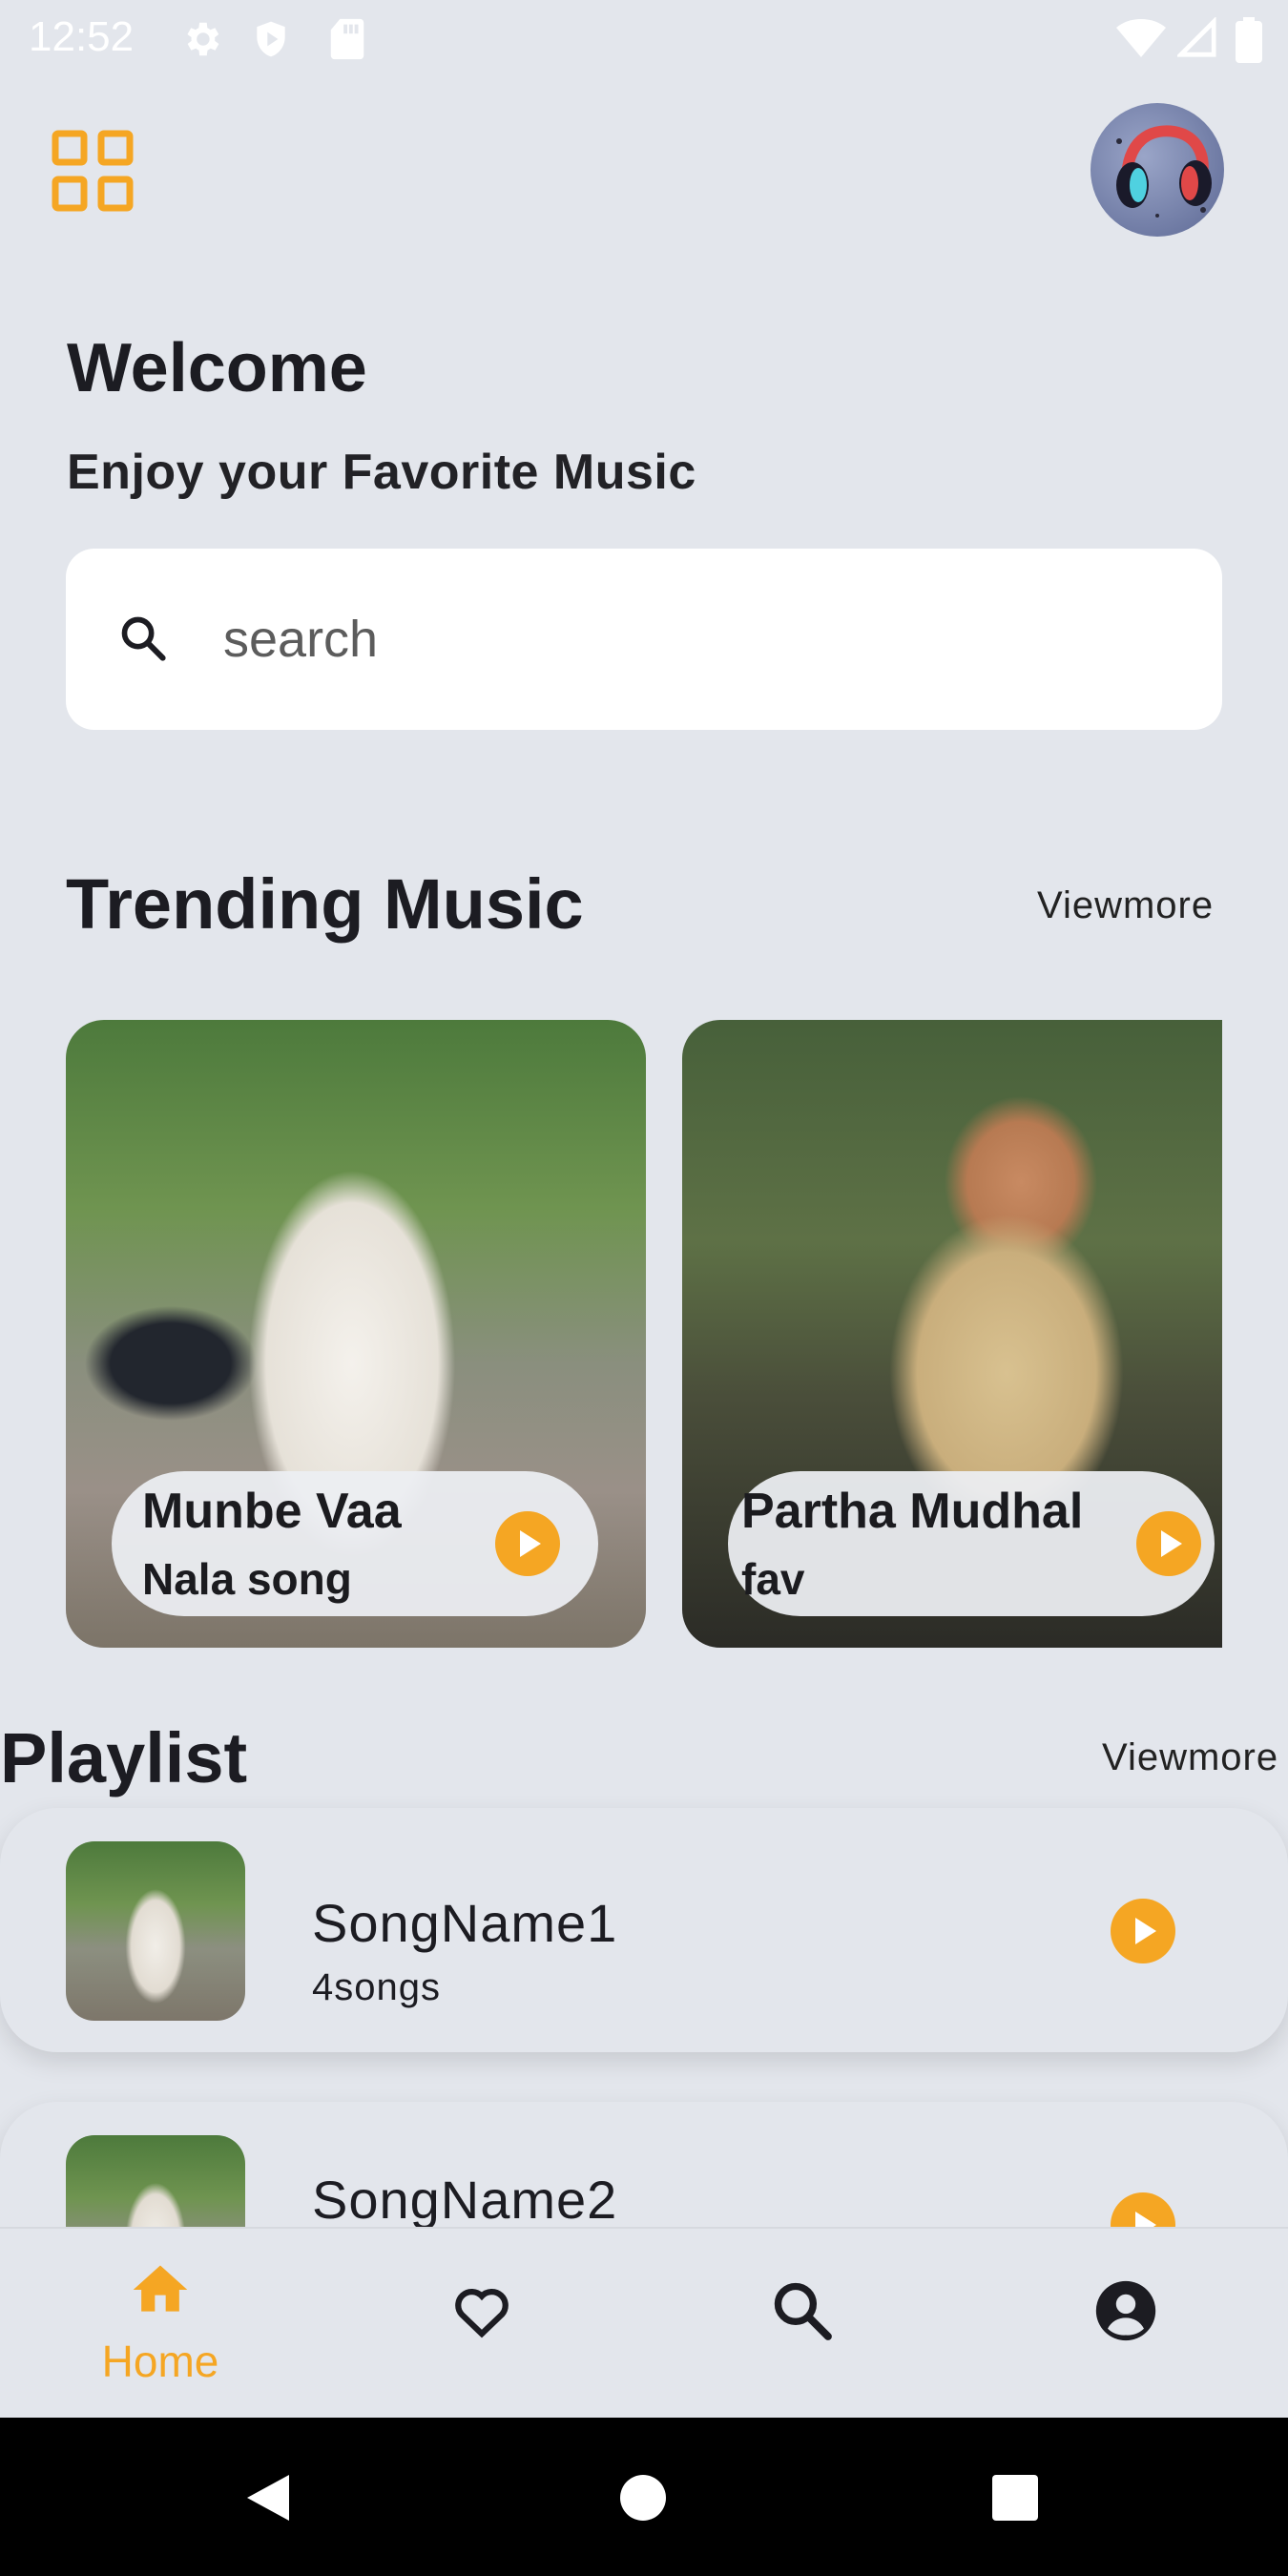  Describe the element at coordinates (644, 2322) in the screenshot. I see `bottom-nav: Home` at that location.